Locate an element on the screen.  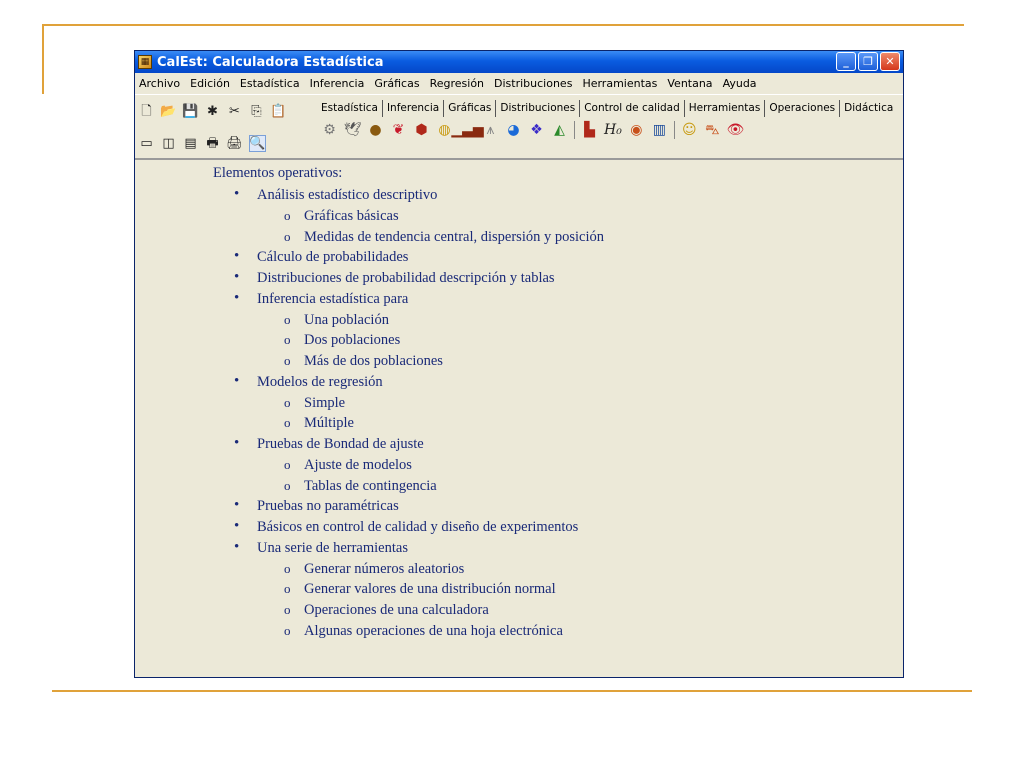
menu-archivo: Archivo is located at coordinates (160, 83).